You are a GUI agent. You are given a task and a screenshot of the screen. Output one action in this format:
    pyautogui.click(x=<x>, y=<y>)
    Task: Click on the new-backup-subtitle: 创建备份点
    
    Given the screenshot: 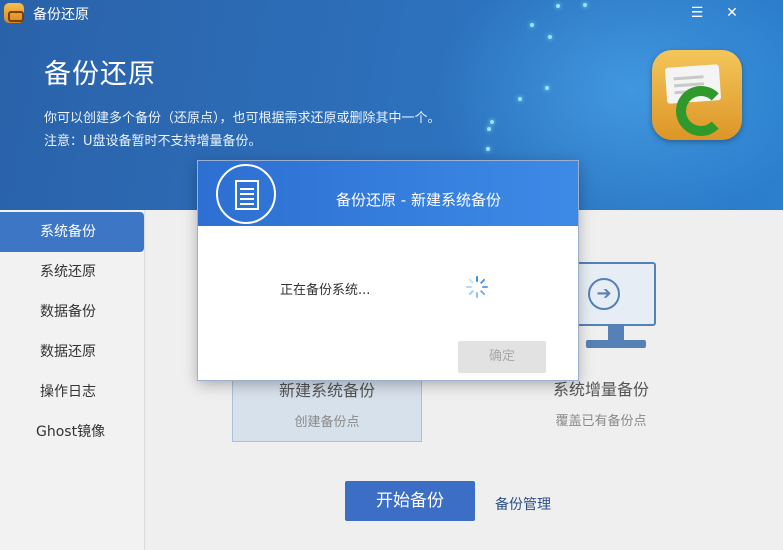 What is the action you would take?
    pyautogui.click(x=327, y=422)
    